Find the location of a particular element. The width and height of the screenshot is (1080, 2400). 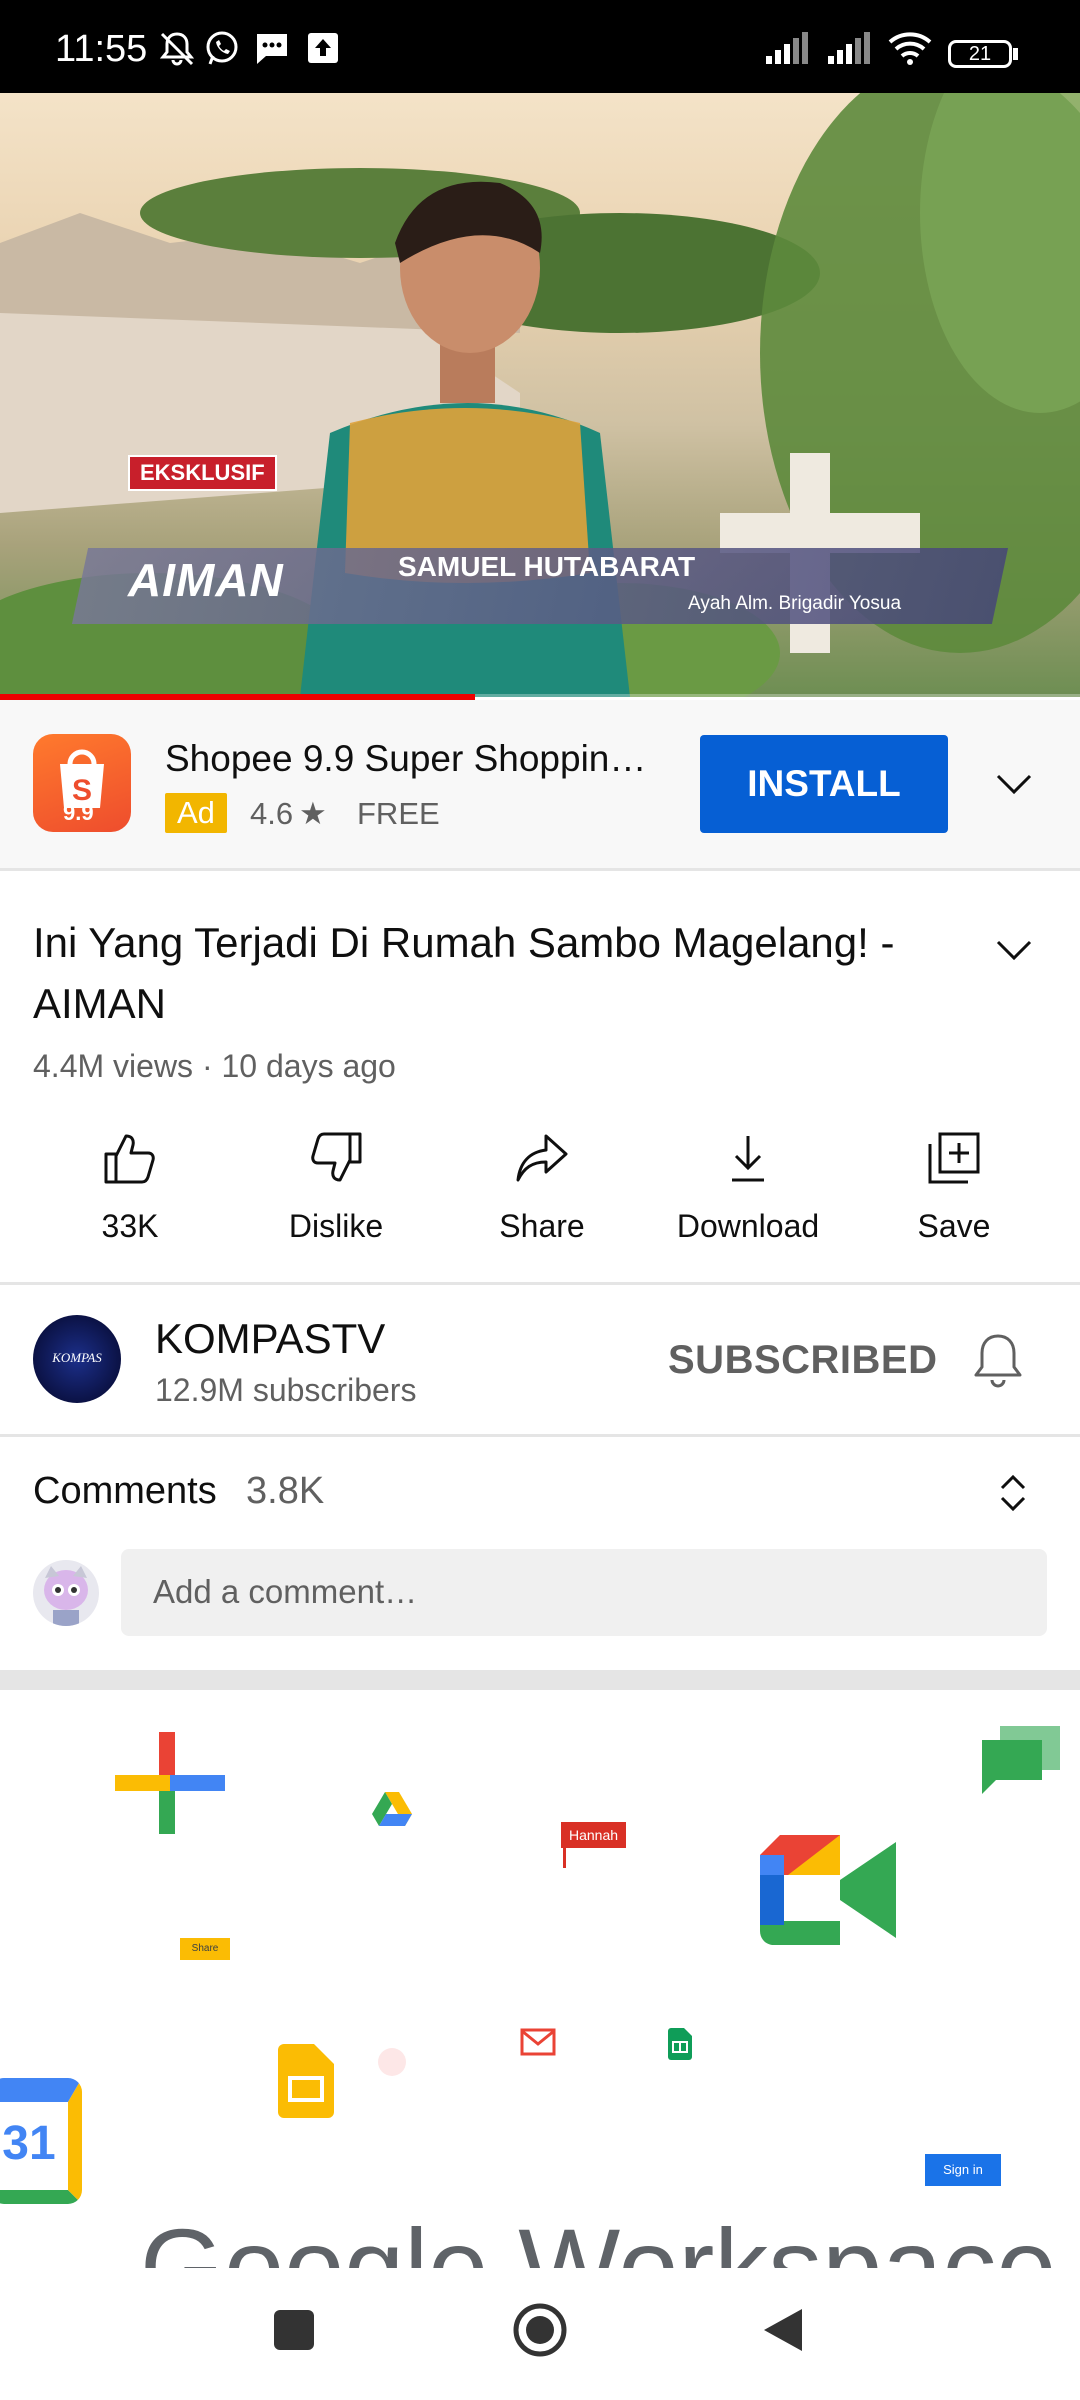

ad-badge: Ad is located at coordinates (196, 813).